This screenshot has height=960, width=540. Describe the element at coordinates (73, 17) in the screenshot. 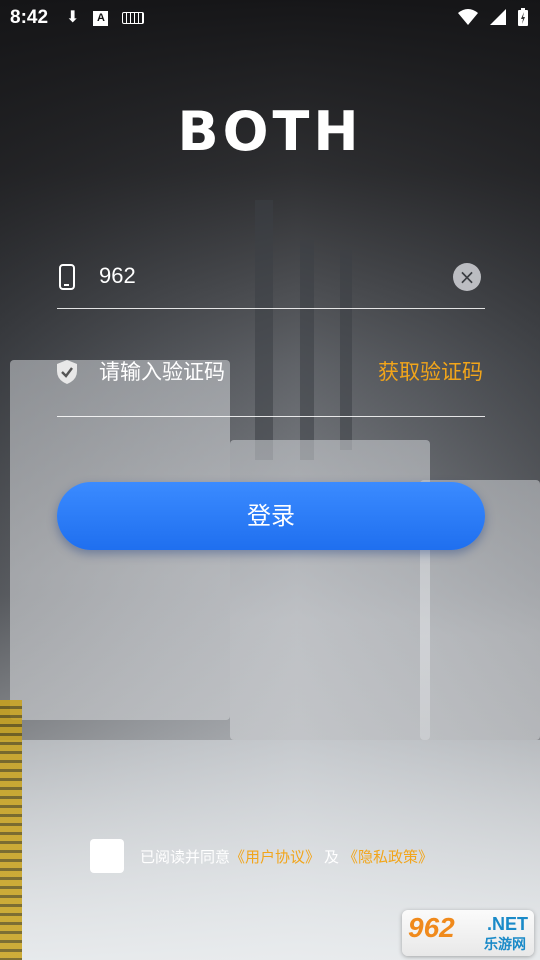

I see `download-icon: ⬇` at that location.